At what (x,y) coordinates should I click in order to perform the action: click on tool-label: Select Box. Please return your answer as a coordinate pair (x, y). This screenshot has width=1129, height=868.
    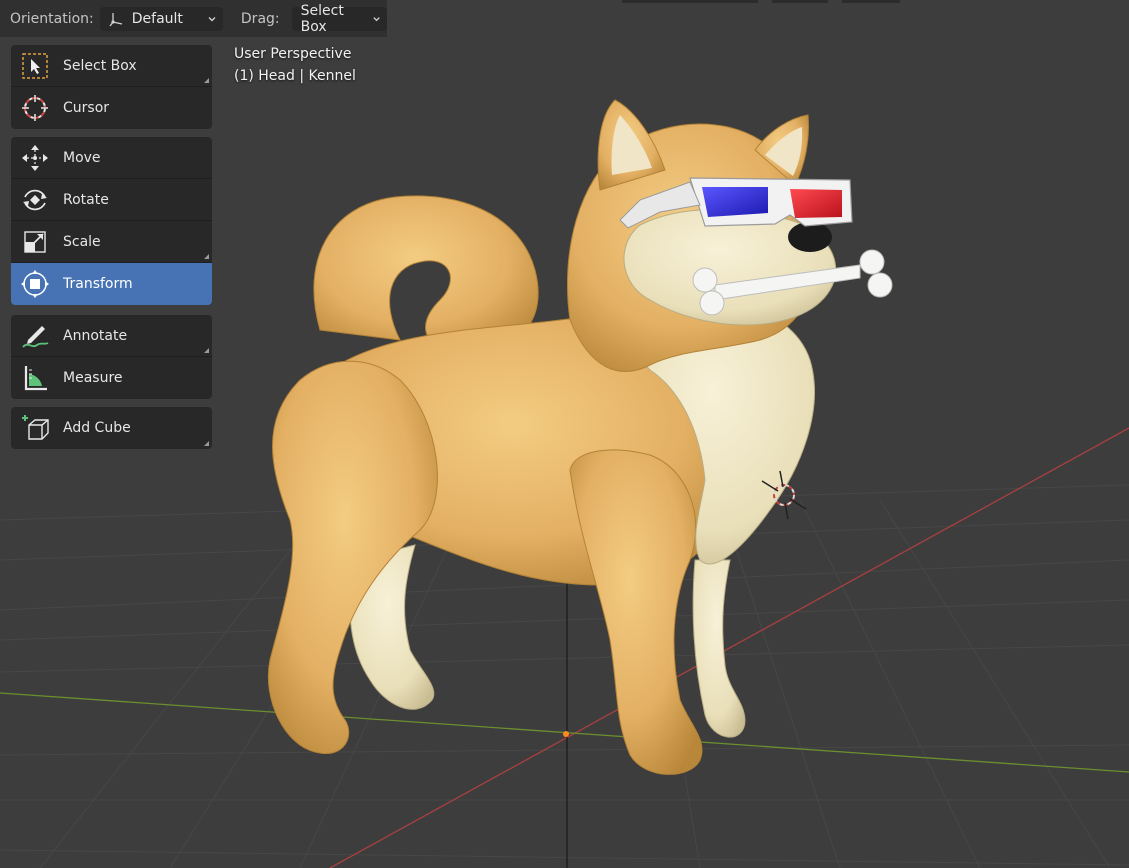
    Looking at the image, I should click on (100, 65).